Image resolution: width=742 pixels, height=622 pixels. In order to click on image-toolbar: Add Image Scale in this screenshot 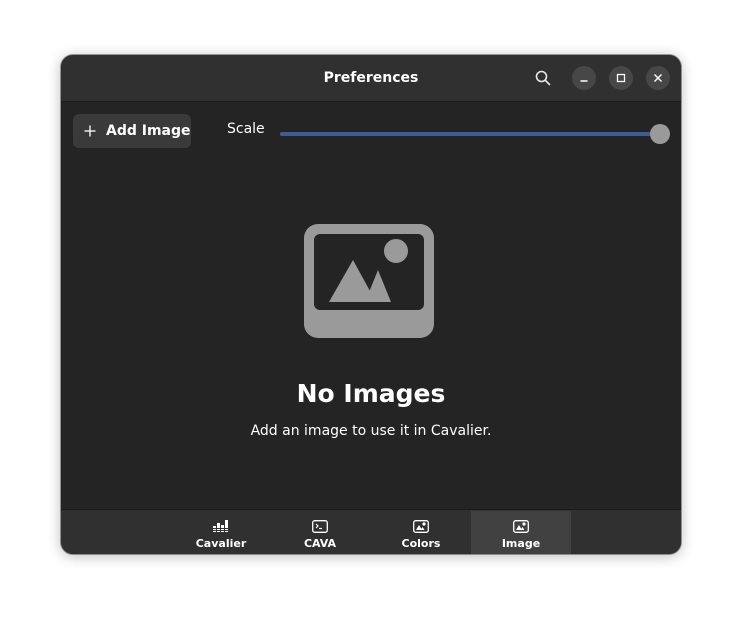, I will do `click(371, 130)`.